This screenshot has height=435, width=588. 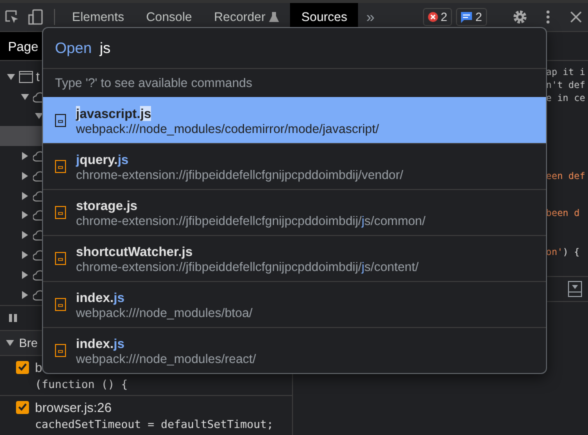 I want to click on file-path: webpack:///node_modules/btoa/, so click(x=164, y=313).